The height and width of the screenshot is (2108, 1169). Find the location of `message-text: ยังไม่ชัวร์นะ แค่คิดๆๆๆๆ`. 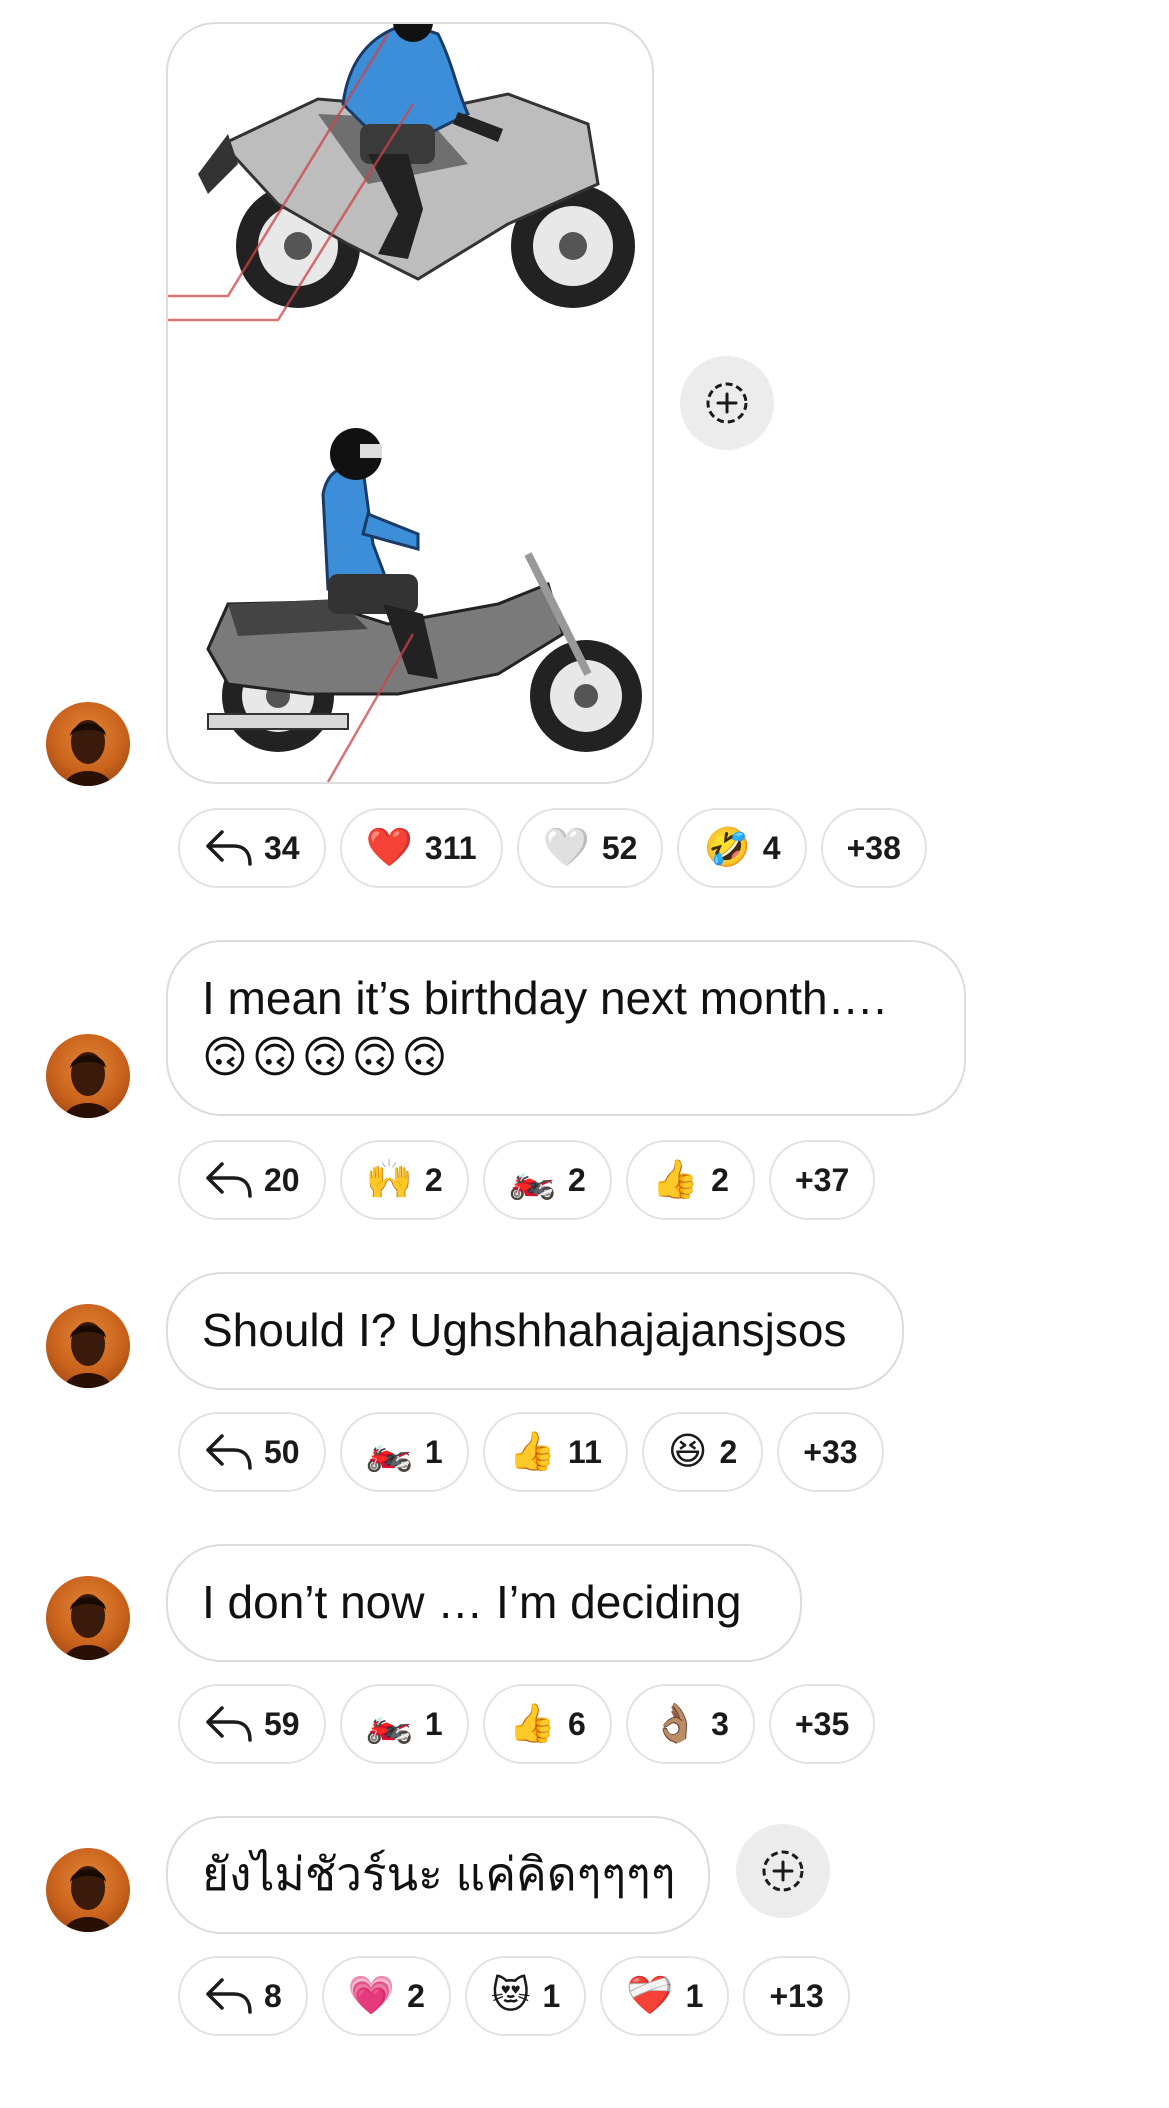

message-text: ยังไม่ชัวร์นะ แค่คิดๆๆๆๆ is located at coordinates (439, 1874).